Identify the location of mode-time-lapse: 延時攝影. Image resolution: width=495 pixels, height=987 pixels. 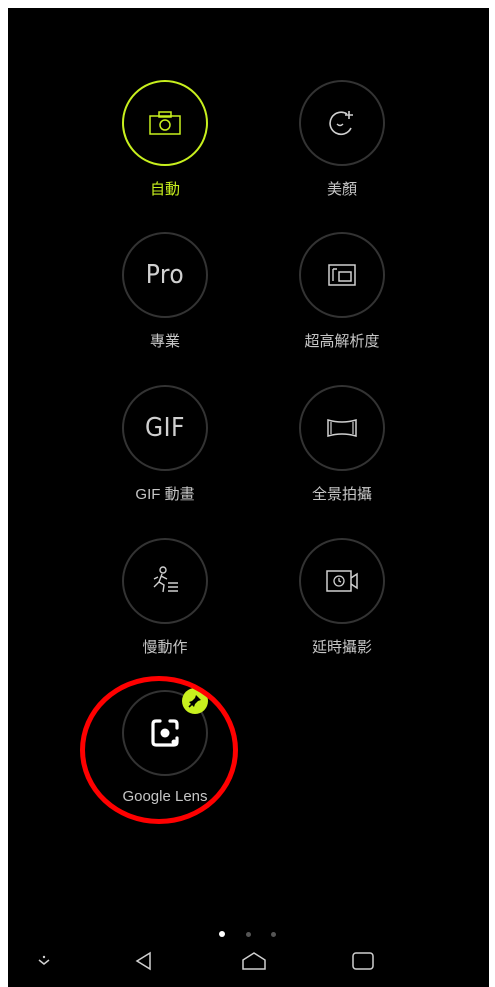
(342, 597).